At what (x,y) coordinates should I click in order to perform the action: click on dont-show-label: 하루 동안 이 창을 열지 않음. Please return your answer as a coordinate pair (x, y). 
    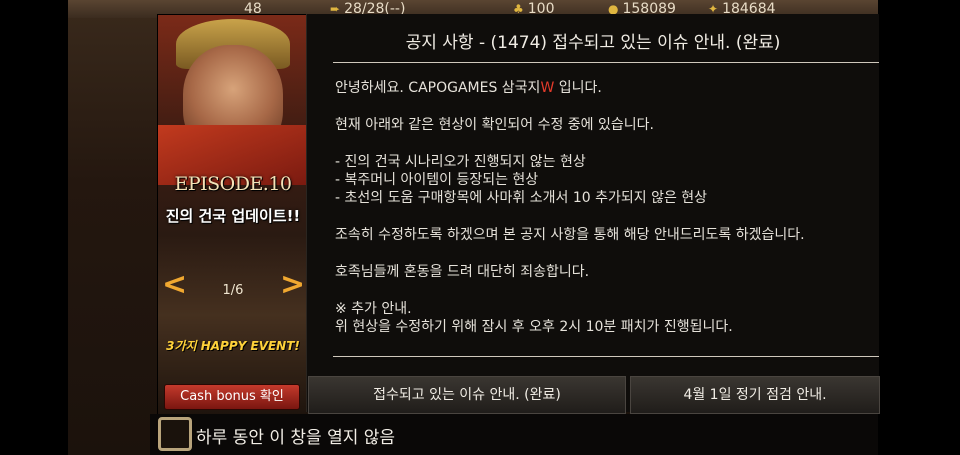
    Looking at the image, I should click on (295, 435).